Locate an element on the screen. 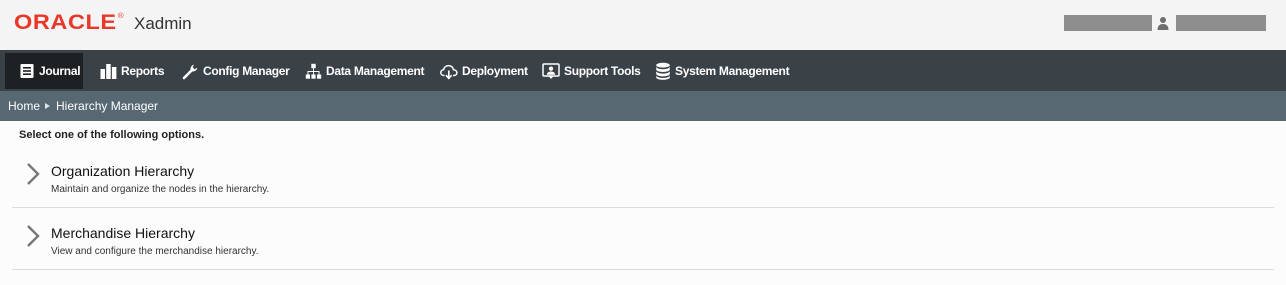  nav-item-deployment: Deployment is located at coordinates (484, 71).